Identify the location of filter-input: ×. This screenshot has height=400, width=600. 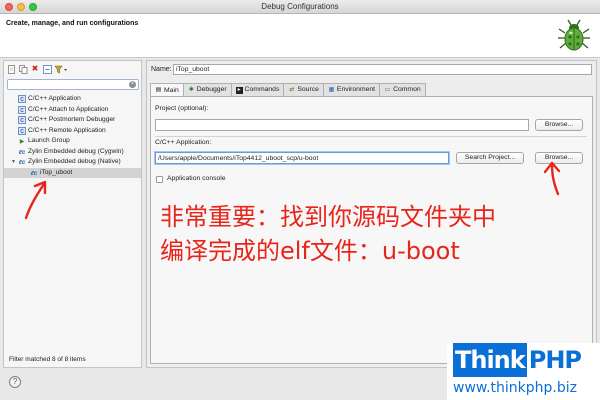
(73, 84).